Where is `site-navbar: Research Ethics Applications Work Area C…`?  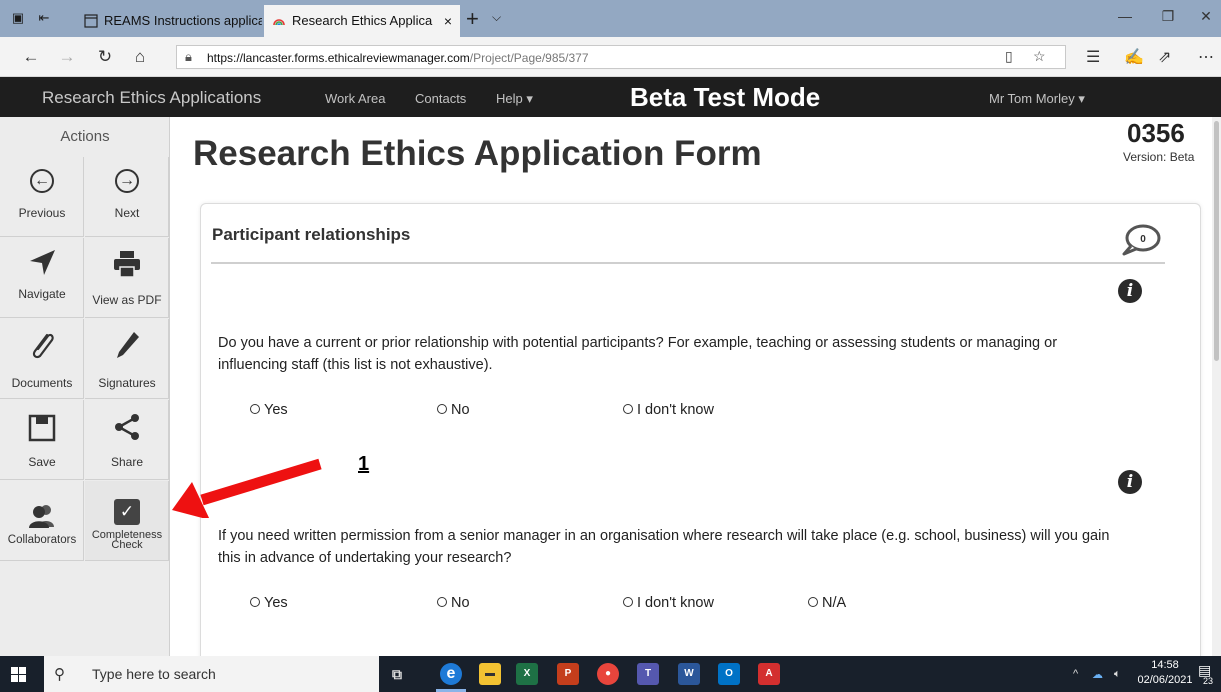 site-navbar: Research Ethics Applications Work Area C… is located at coordinates (610, 97).